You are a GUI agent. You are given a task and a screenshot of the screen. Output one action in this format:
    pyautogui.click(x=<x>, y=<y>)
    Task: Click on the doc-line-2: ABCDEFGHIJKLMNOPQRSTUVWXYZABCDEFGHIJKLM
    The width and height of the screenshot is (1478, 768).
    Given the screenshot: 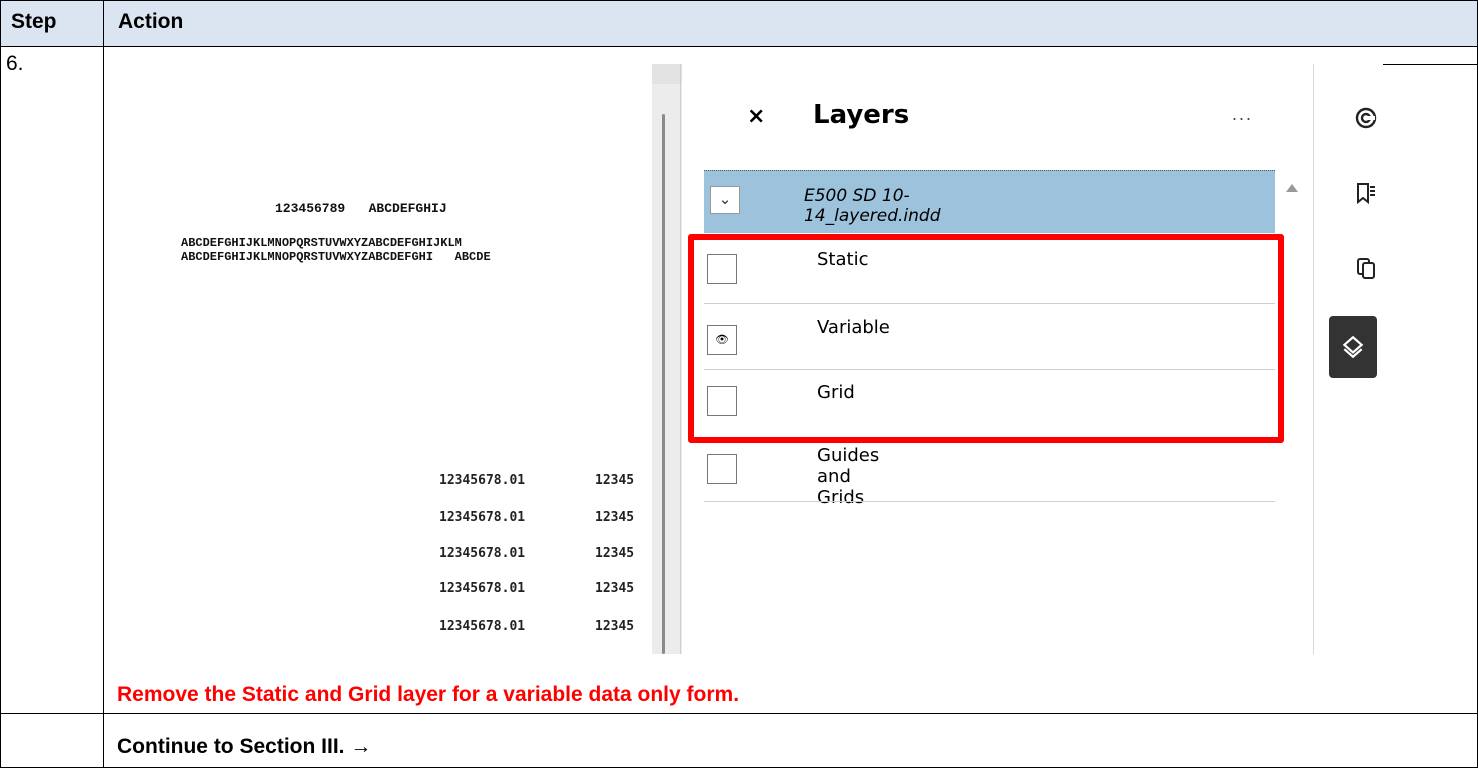 What is the action you would take?
    pyautogui.click(x=321, y=243)
    